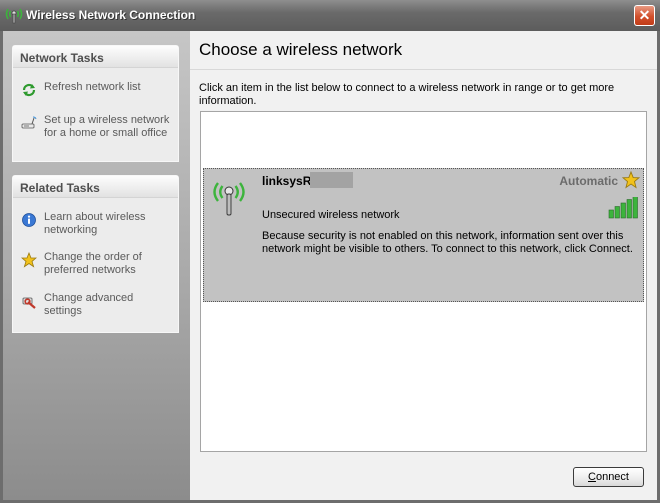 Image resolution: width=660 pixels, height=503 pixels. What do you see at coordinates (592, 477) in the screenshot?
I see `connect-accelerator: C` at bounding box center [592, 477].